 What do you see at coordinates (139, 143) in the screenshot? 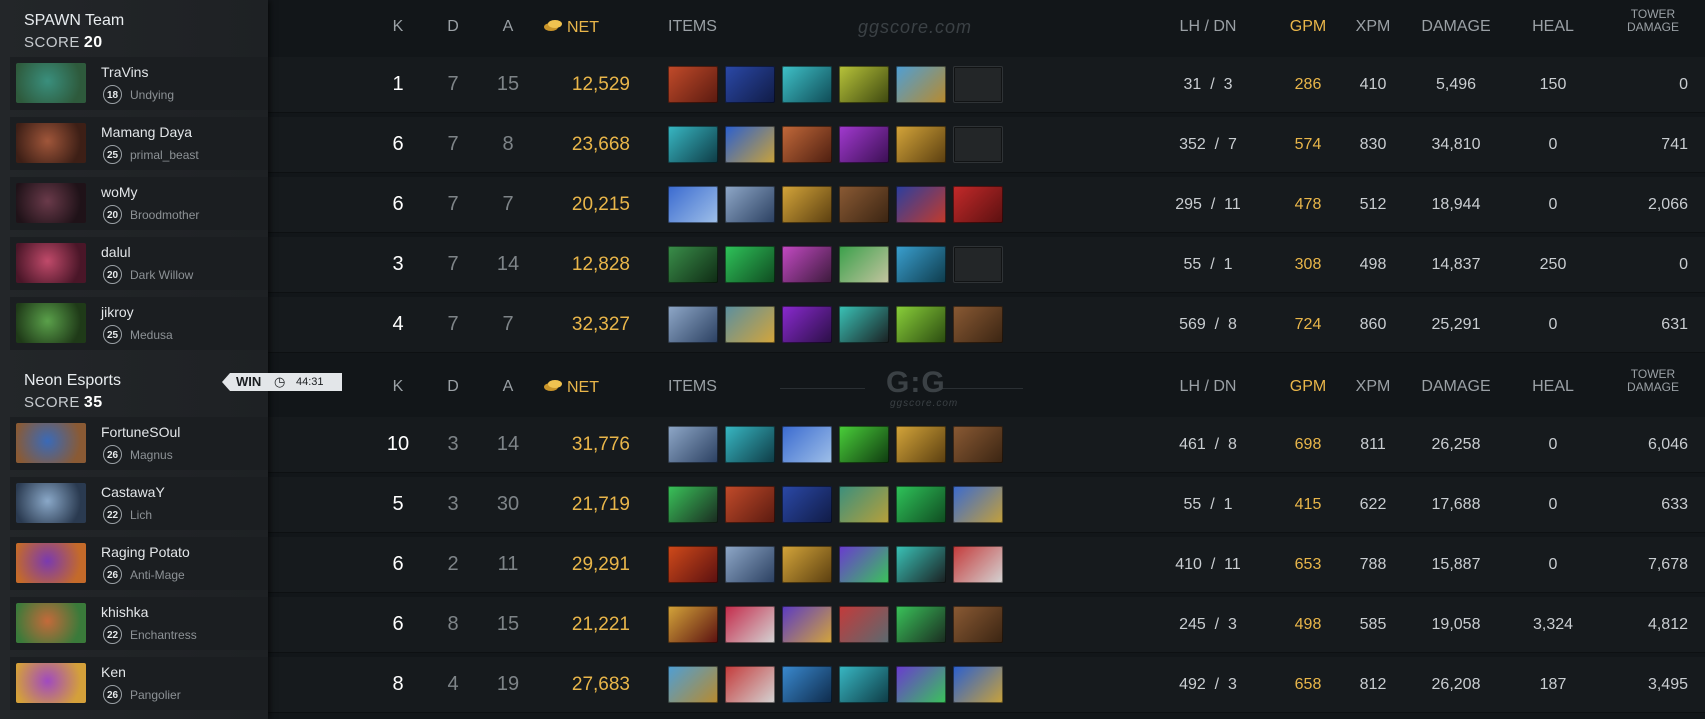
I see `player-card: Mamang Daya 25 primal_beast` at bounding box center [139, 143].